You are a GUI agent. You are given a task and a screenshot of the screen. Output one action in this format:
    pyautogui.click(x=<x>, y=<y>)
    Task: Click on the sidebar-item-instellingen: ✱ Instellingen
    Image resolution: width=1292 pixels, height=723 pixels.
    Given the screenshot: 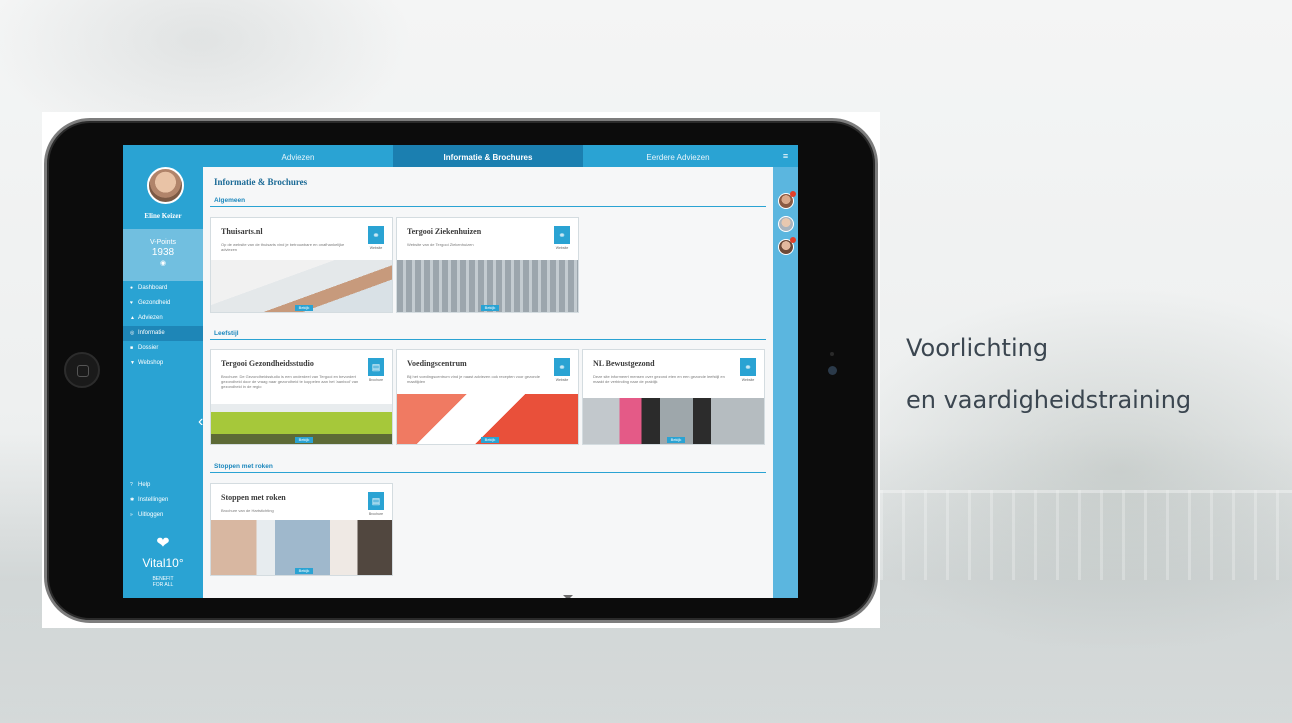 What is the action you would take?
    pyautogui.click(x=163, y=500)
    